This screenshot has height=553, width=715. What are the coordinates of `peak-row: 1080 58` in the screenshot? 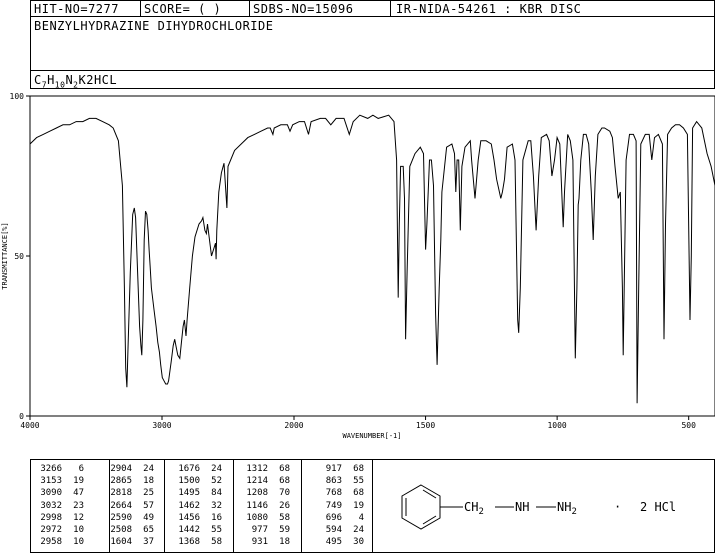 It's located at (265, 518).